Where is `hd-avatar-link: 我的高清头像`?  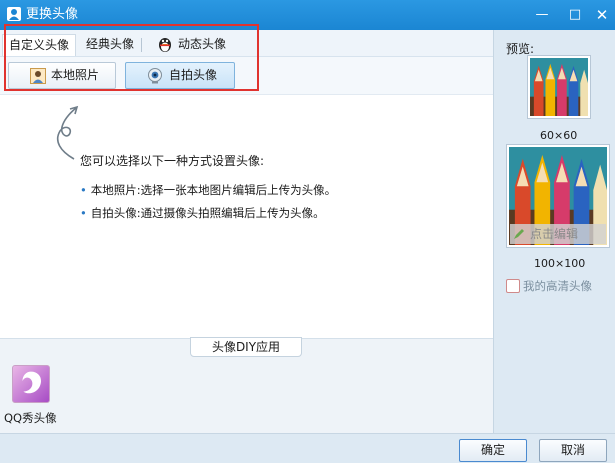
hd-avatar-link: 我的高清头像 is located at coordinates (549, 286).